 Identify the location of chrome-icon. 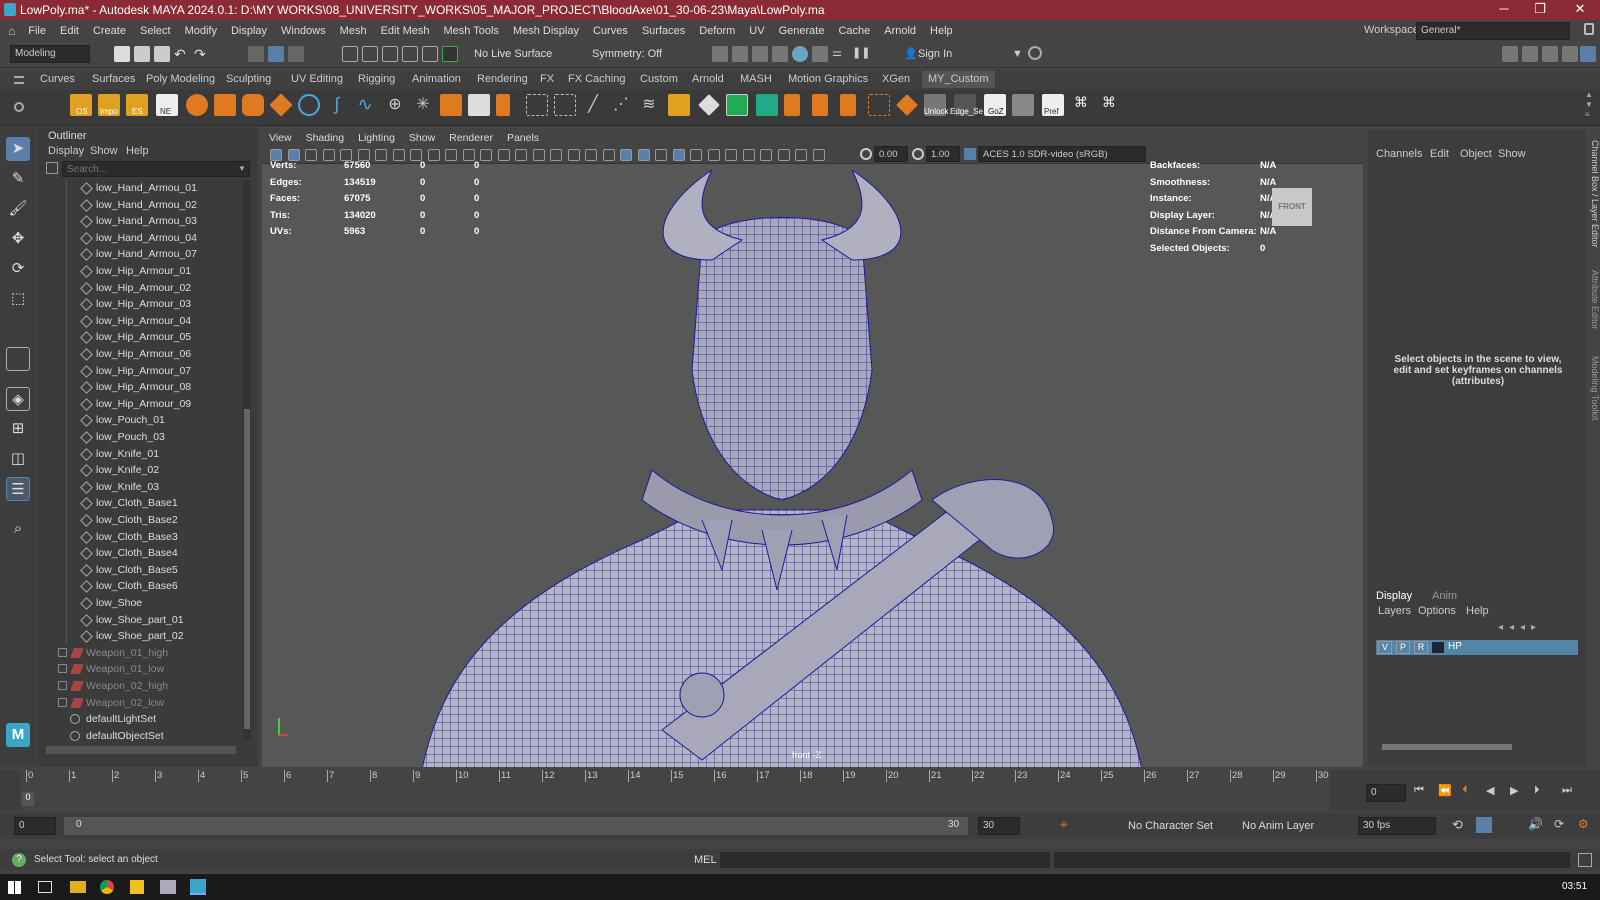
(107, 887).